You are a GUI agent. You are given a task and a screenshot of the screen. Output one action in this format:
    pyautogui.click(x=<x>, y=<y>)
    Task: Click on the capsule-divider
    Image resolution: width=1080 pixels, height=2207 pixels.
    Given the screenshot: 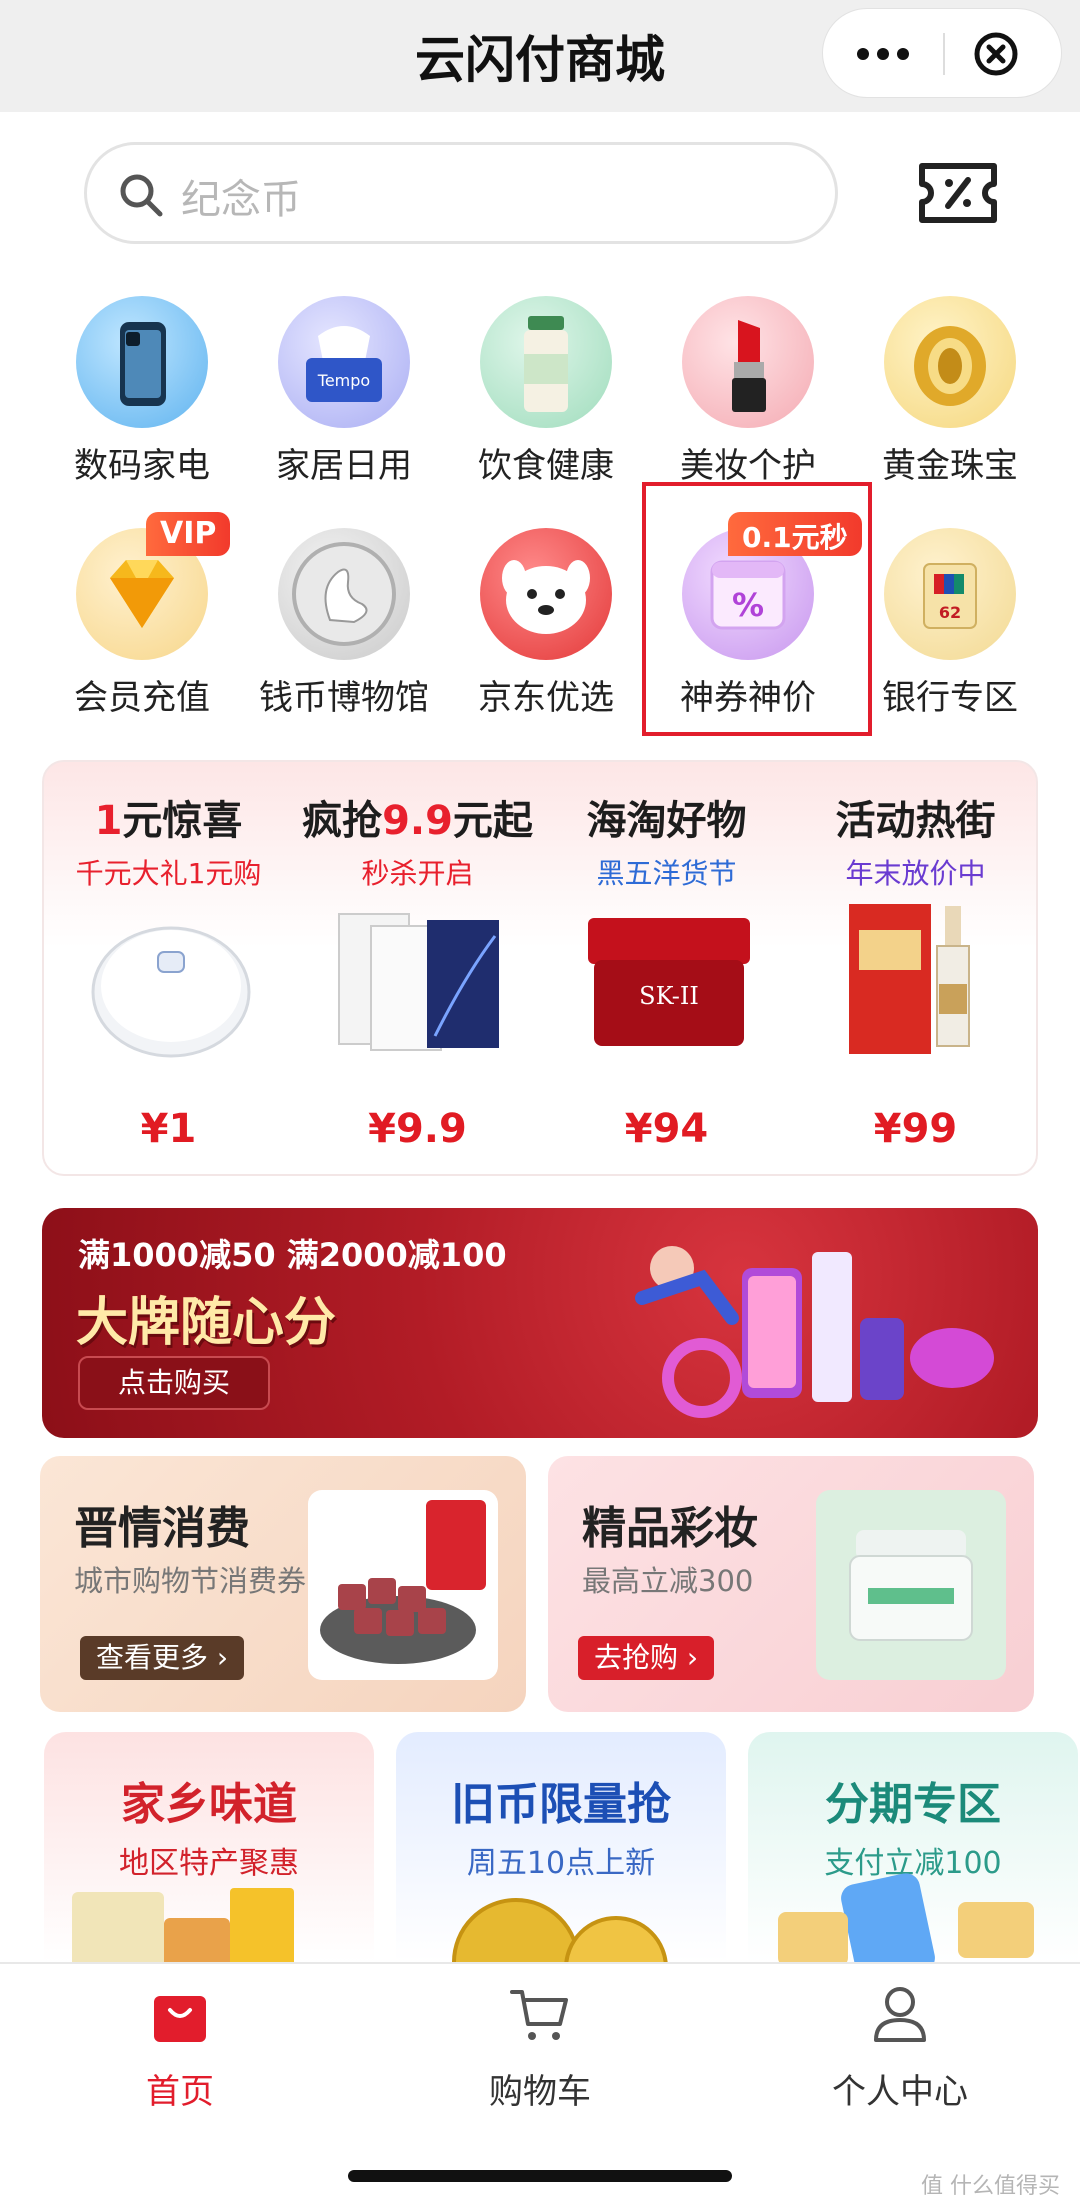 What is the action you would take?
    pyautogui.click(x=944, y=54)
    